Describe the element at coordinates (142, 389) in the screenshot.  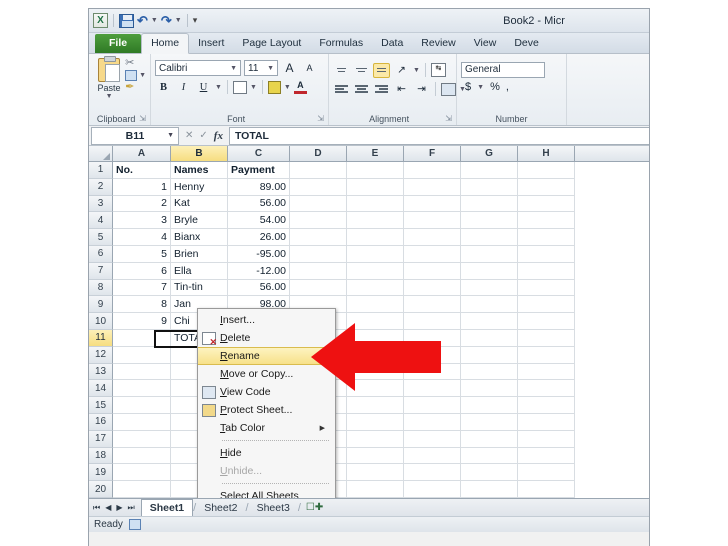
I see `cell-A14` at that location.